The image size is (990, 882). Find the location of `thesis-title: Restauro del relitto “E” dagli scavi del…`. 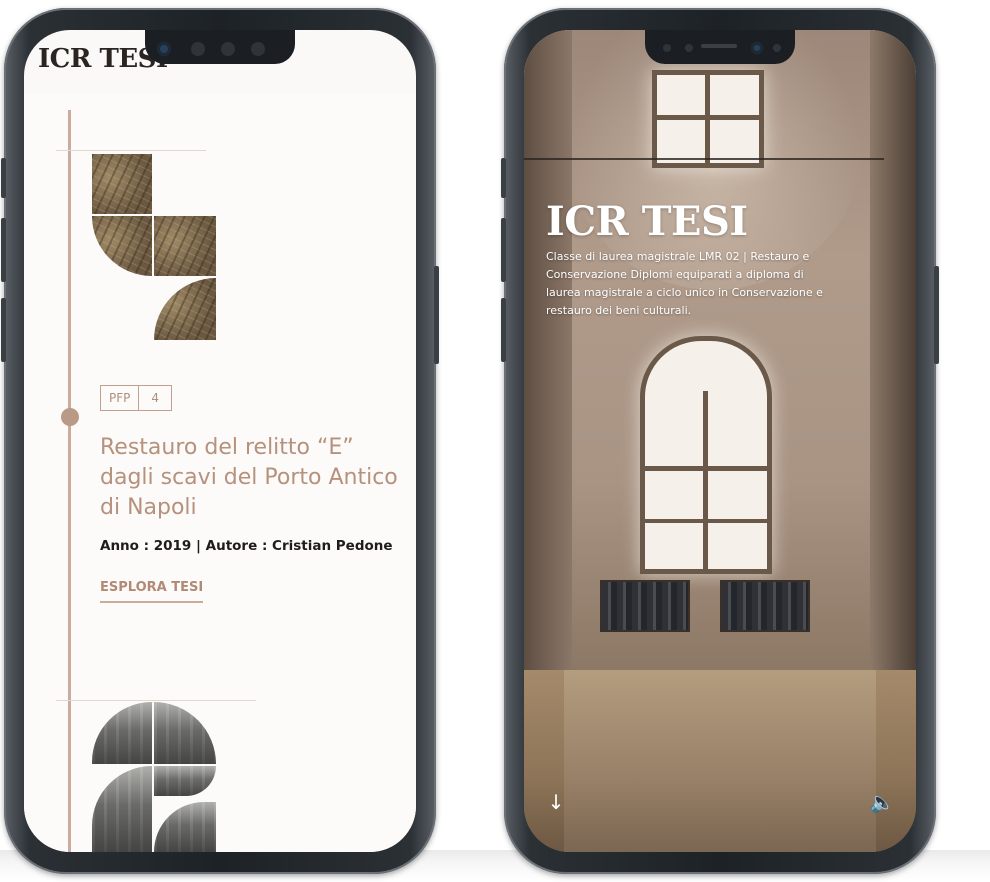

thesis-title: Restauro del relitto “E” dagli scavi del… is located at coordinates (250, 478).